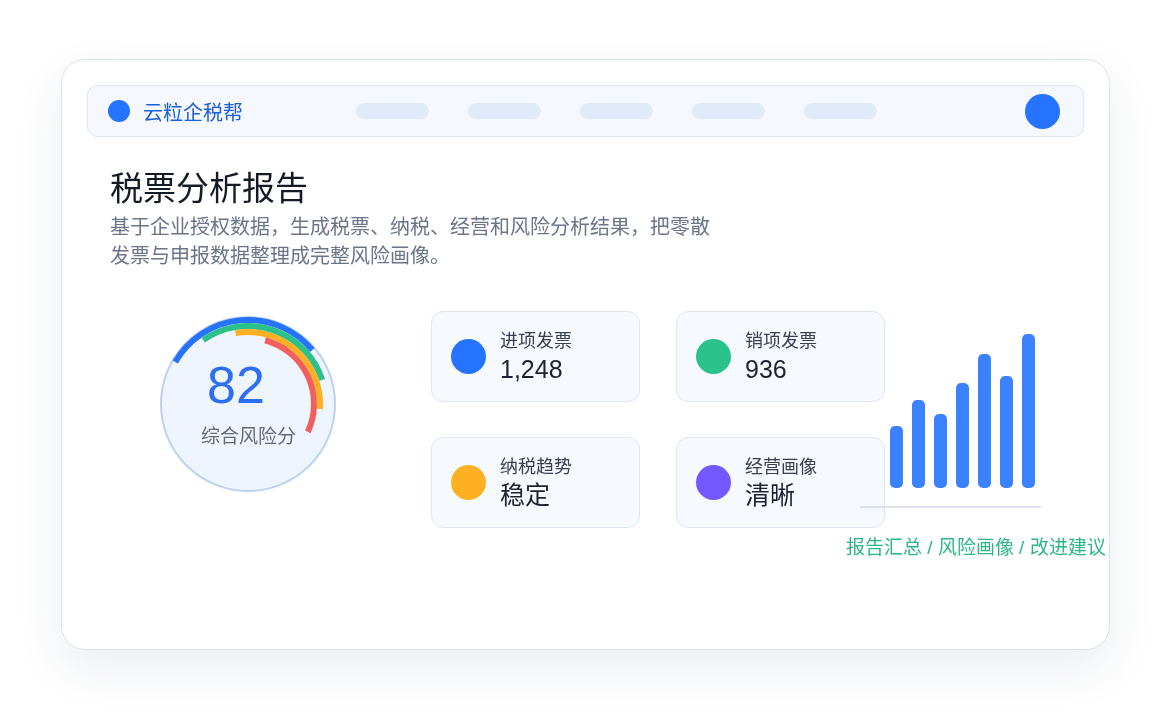 The height and width of the screenshot is (720, 1170). What do you see at coordinates (410, 242) in the screenshot?
I see `report-description: 基于企业授权数据，生成税票、纳税、经营和风险分析结果，把零散发票与申报数据整理成完整风险画像。` at bounding box center [410, 242].